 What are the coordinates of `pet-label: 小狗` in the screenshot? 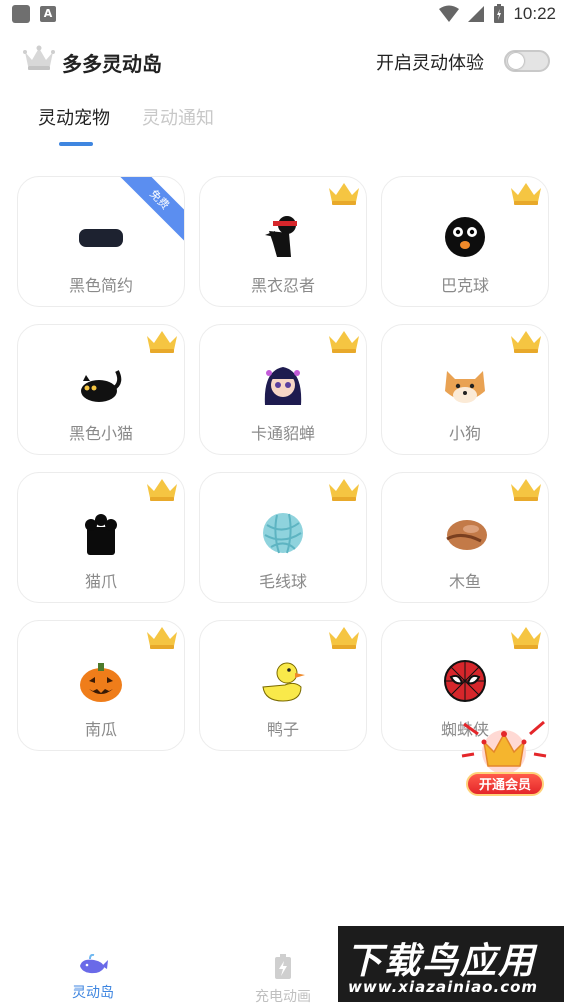 It's located at (464, 433).